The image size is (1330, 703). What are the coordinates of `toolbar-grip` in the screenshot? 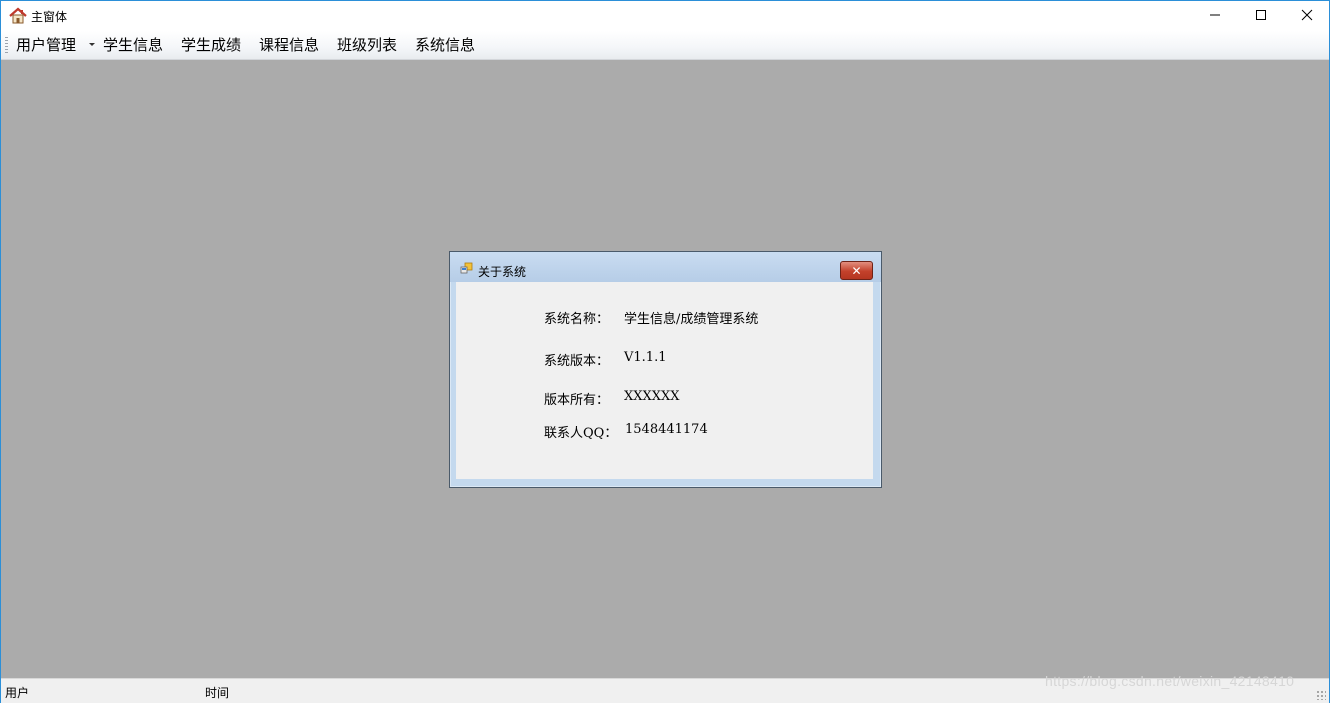 It's located at (6, 45).